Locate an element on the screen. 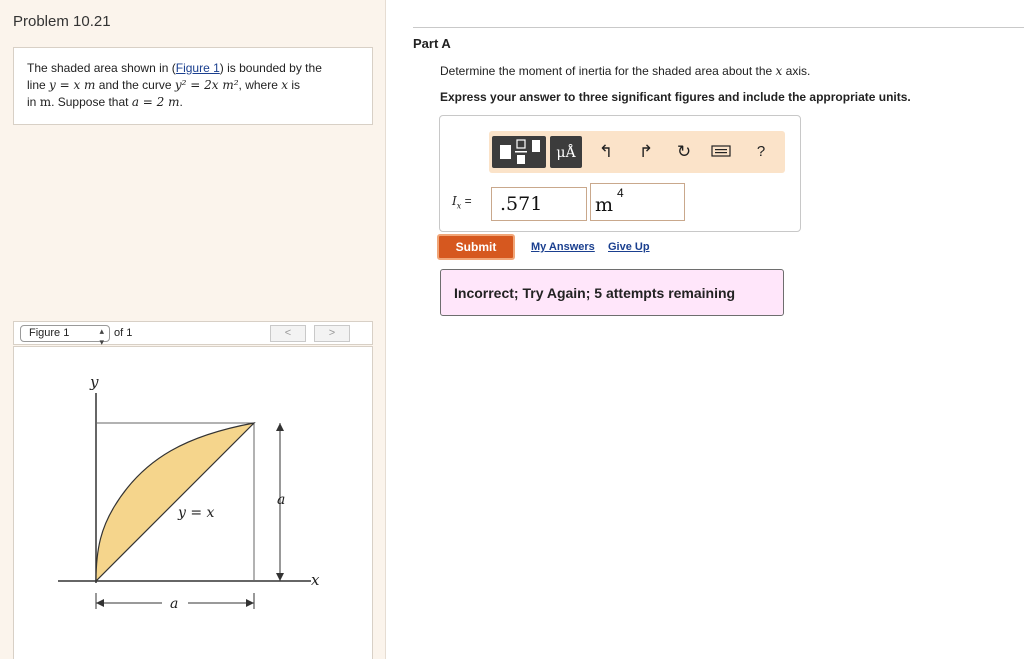 The width and height of the screenshot is (1024, 659). next-figure-button: > is located at coordinates (332, 333).